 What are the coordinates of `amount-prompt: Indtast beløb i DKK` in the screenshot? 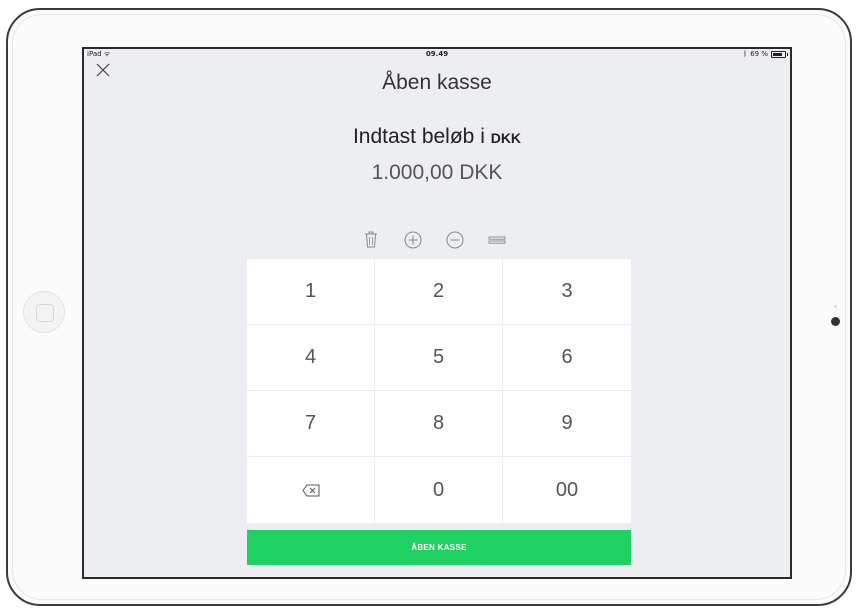 It's located at (437, 137).